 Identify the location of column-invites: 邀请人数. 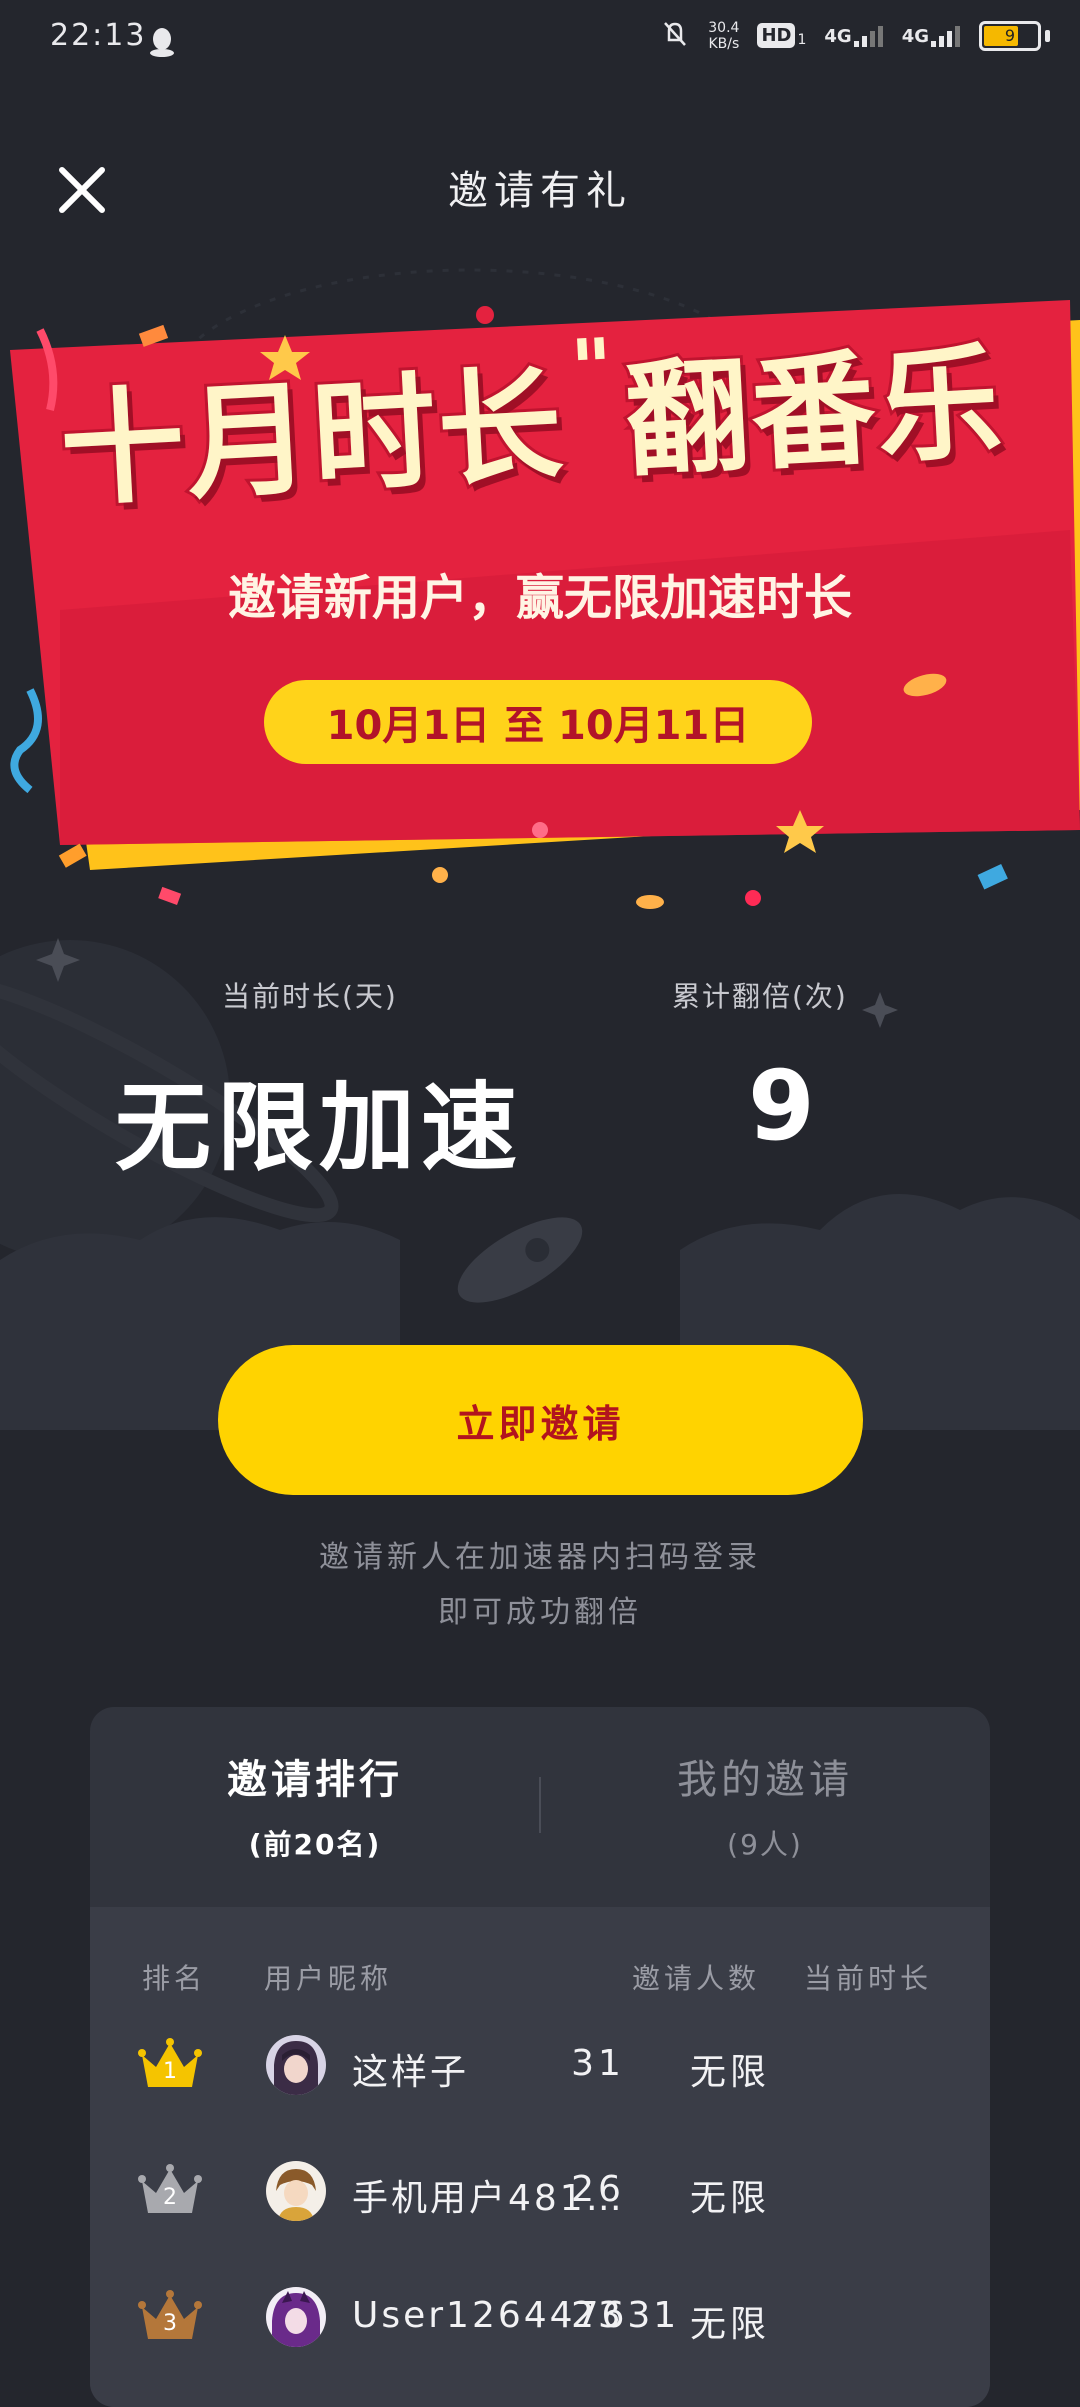
(696, 1978).